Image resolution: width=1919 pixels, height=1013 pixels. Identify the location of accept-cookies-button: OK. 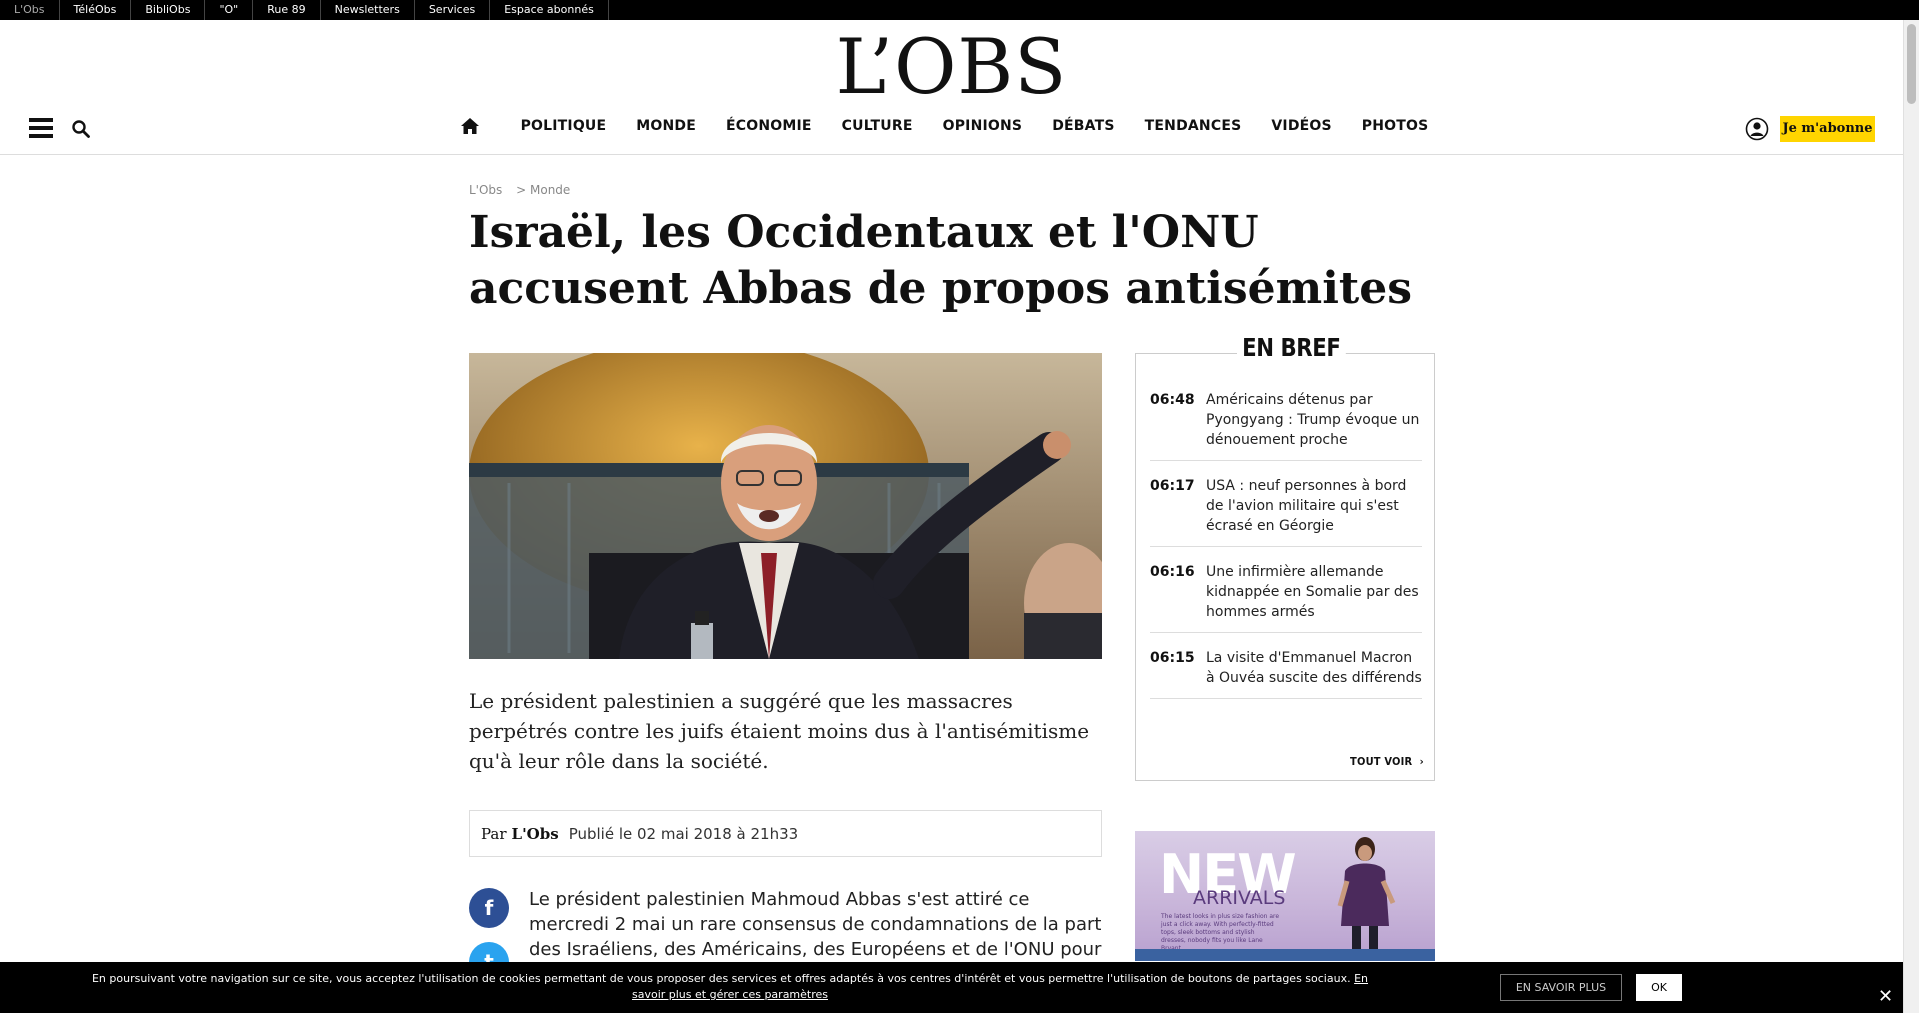
(1659, 987).